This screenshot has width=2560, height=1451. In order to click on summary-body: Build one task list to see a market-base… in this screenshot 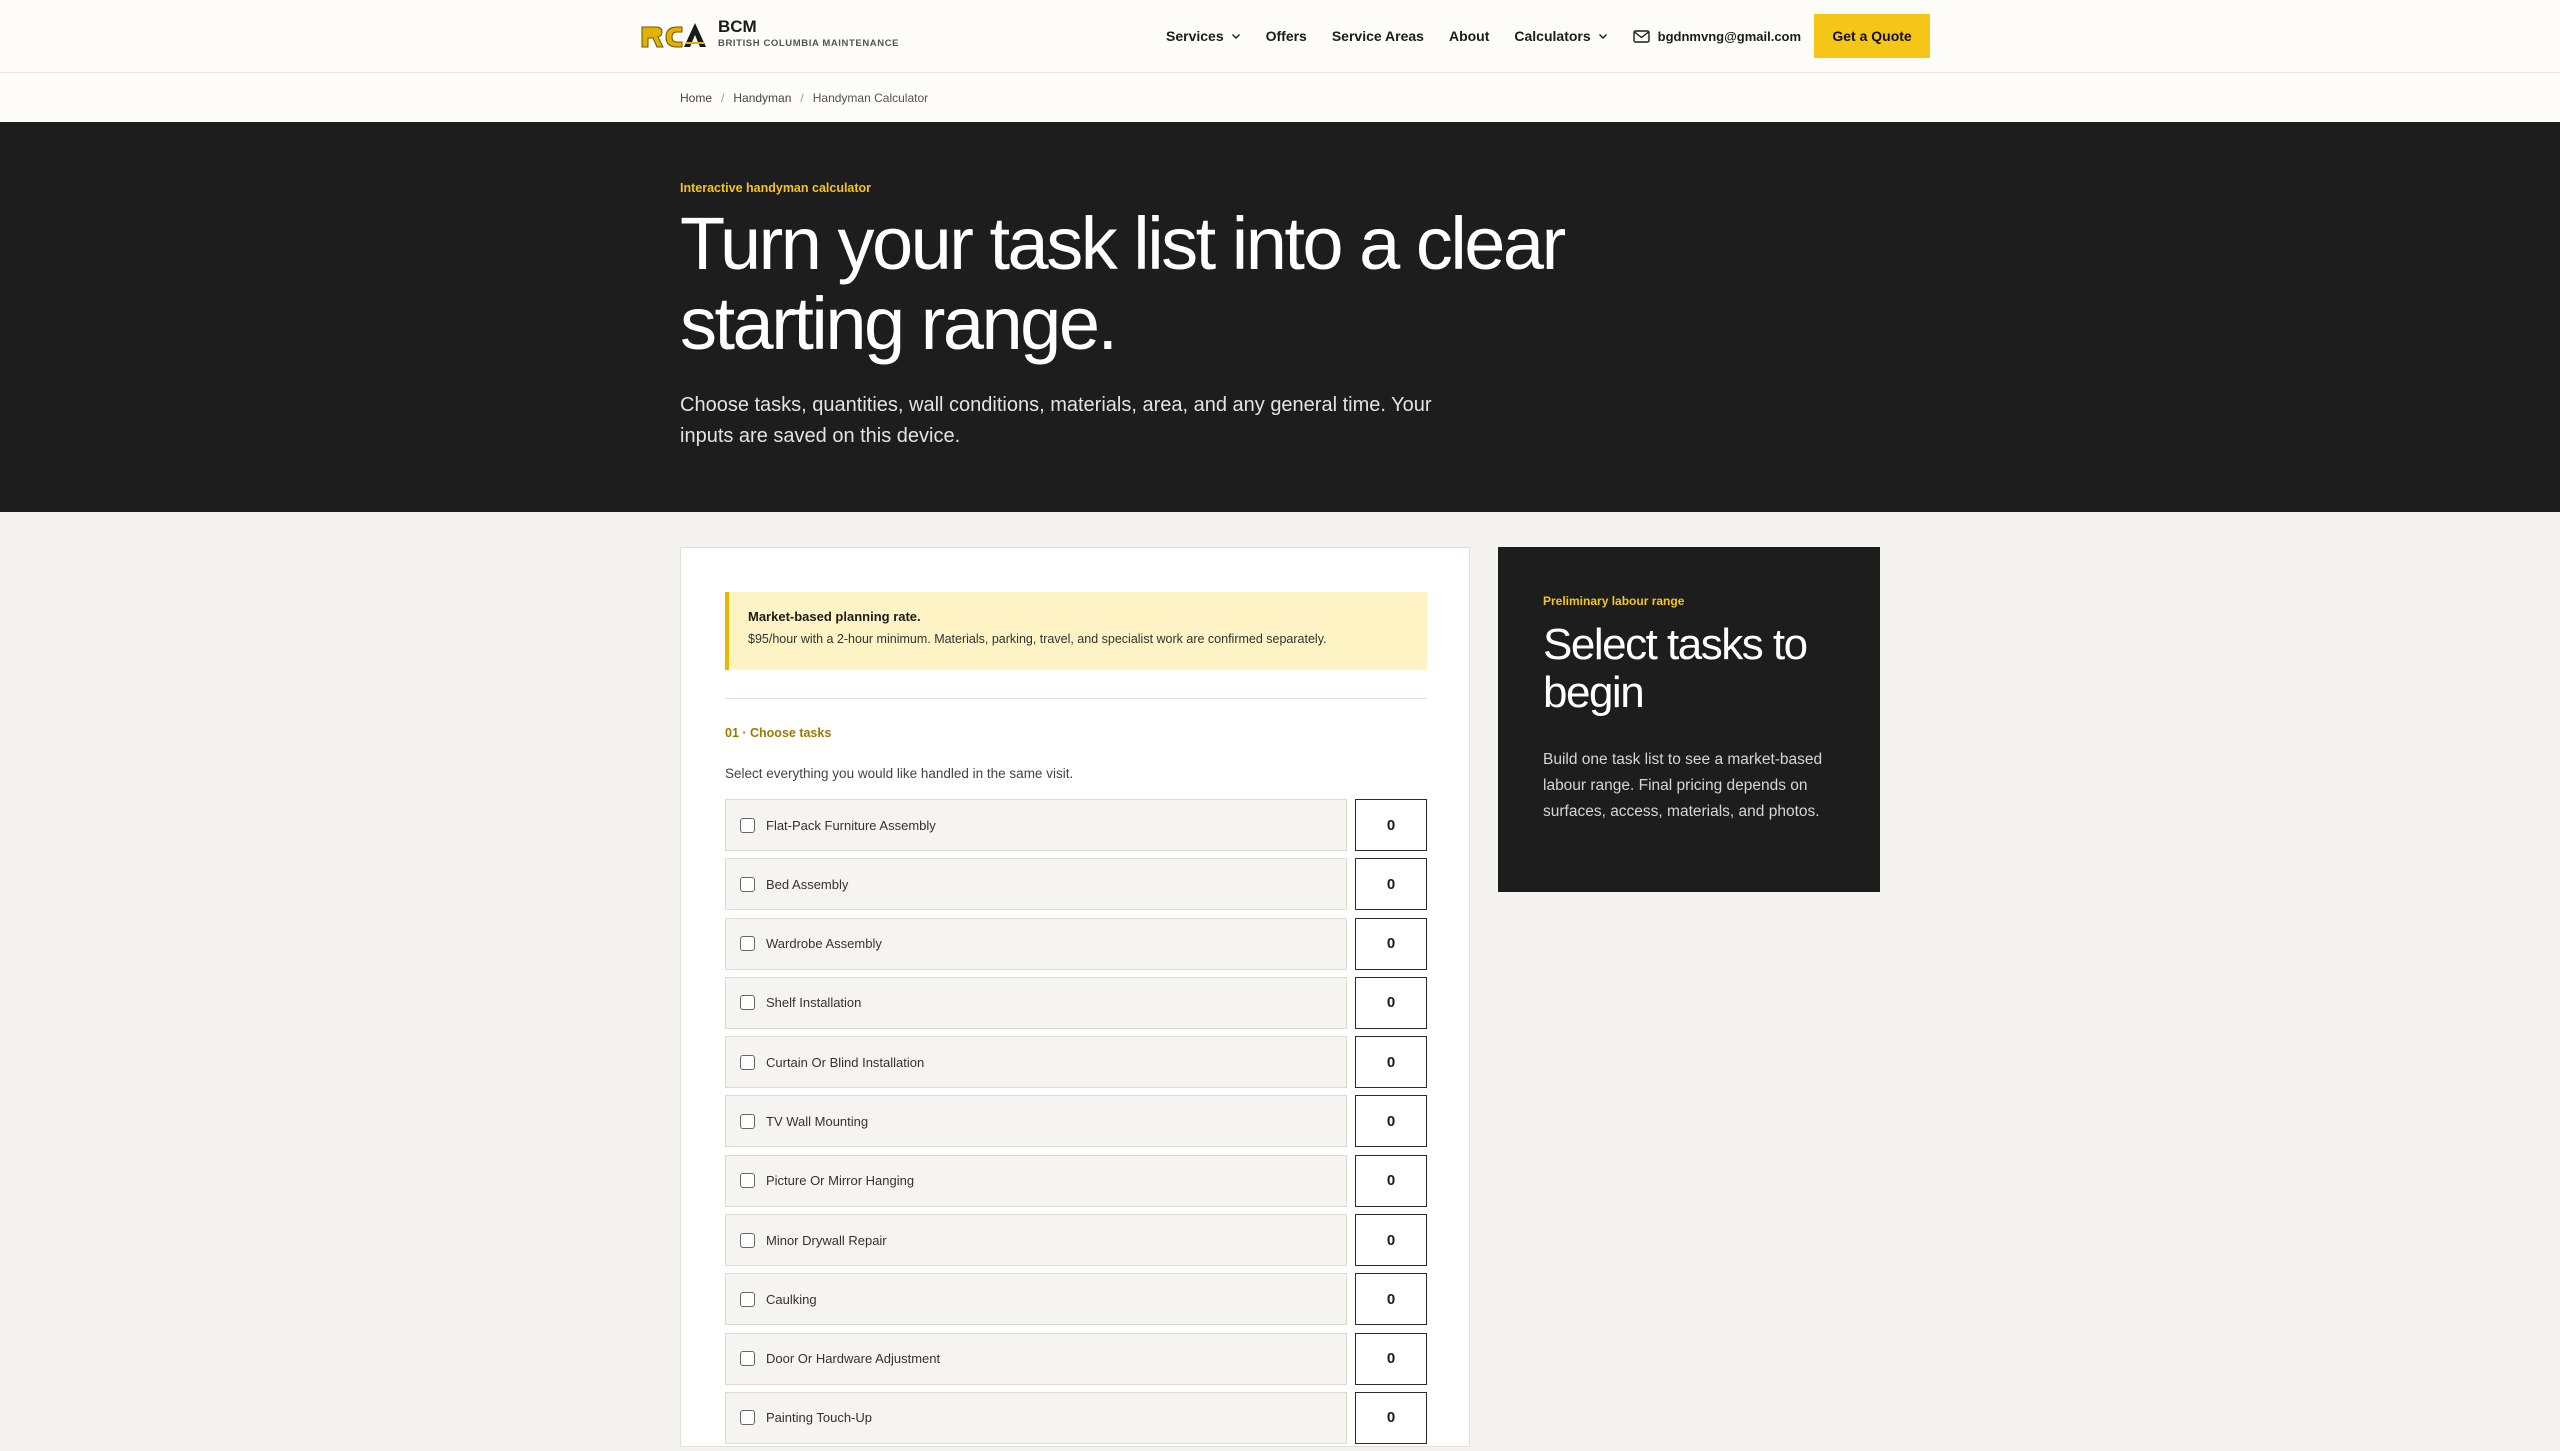, I will do `click(1683, 785)`.